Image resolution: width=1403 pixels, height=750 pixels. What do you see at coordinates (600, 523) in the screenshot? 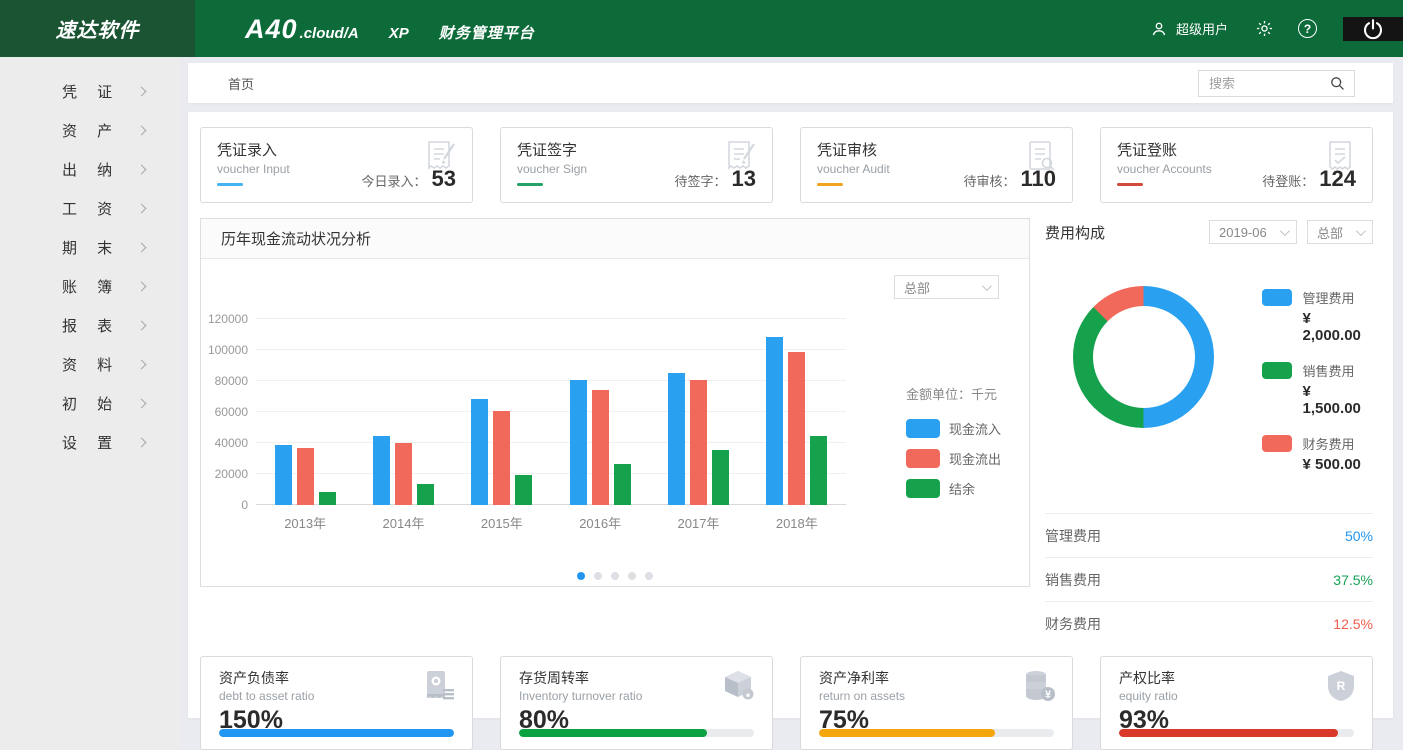
I see `x-axis-label: 2016年` at bounding box center [600, 523].